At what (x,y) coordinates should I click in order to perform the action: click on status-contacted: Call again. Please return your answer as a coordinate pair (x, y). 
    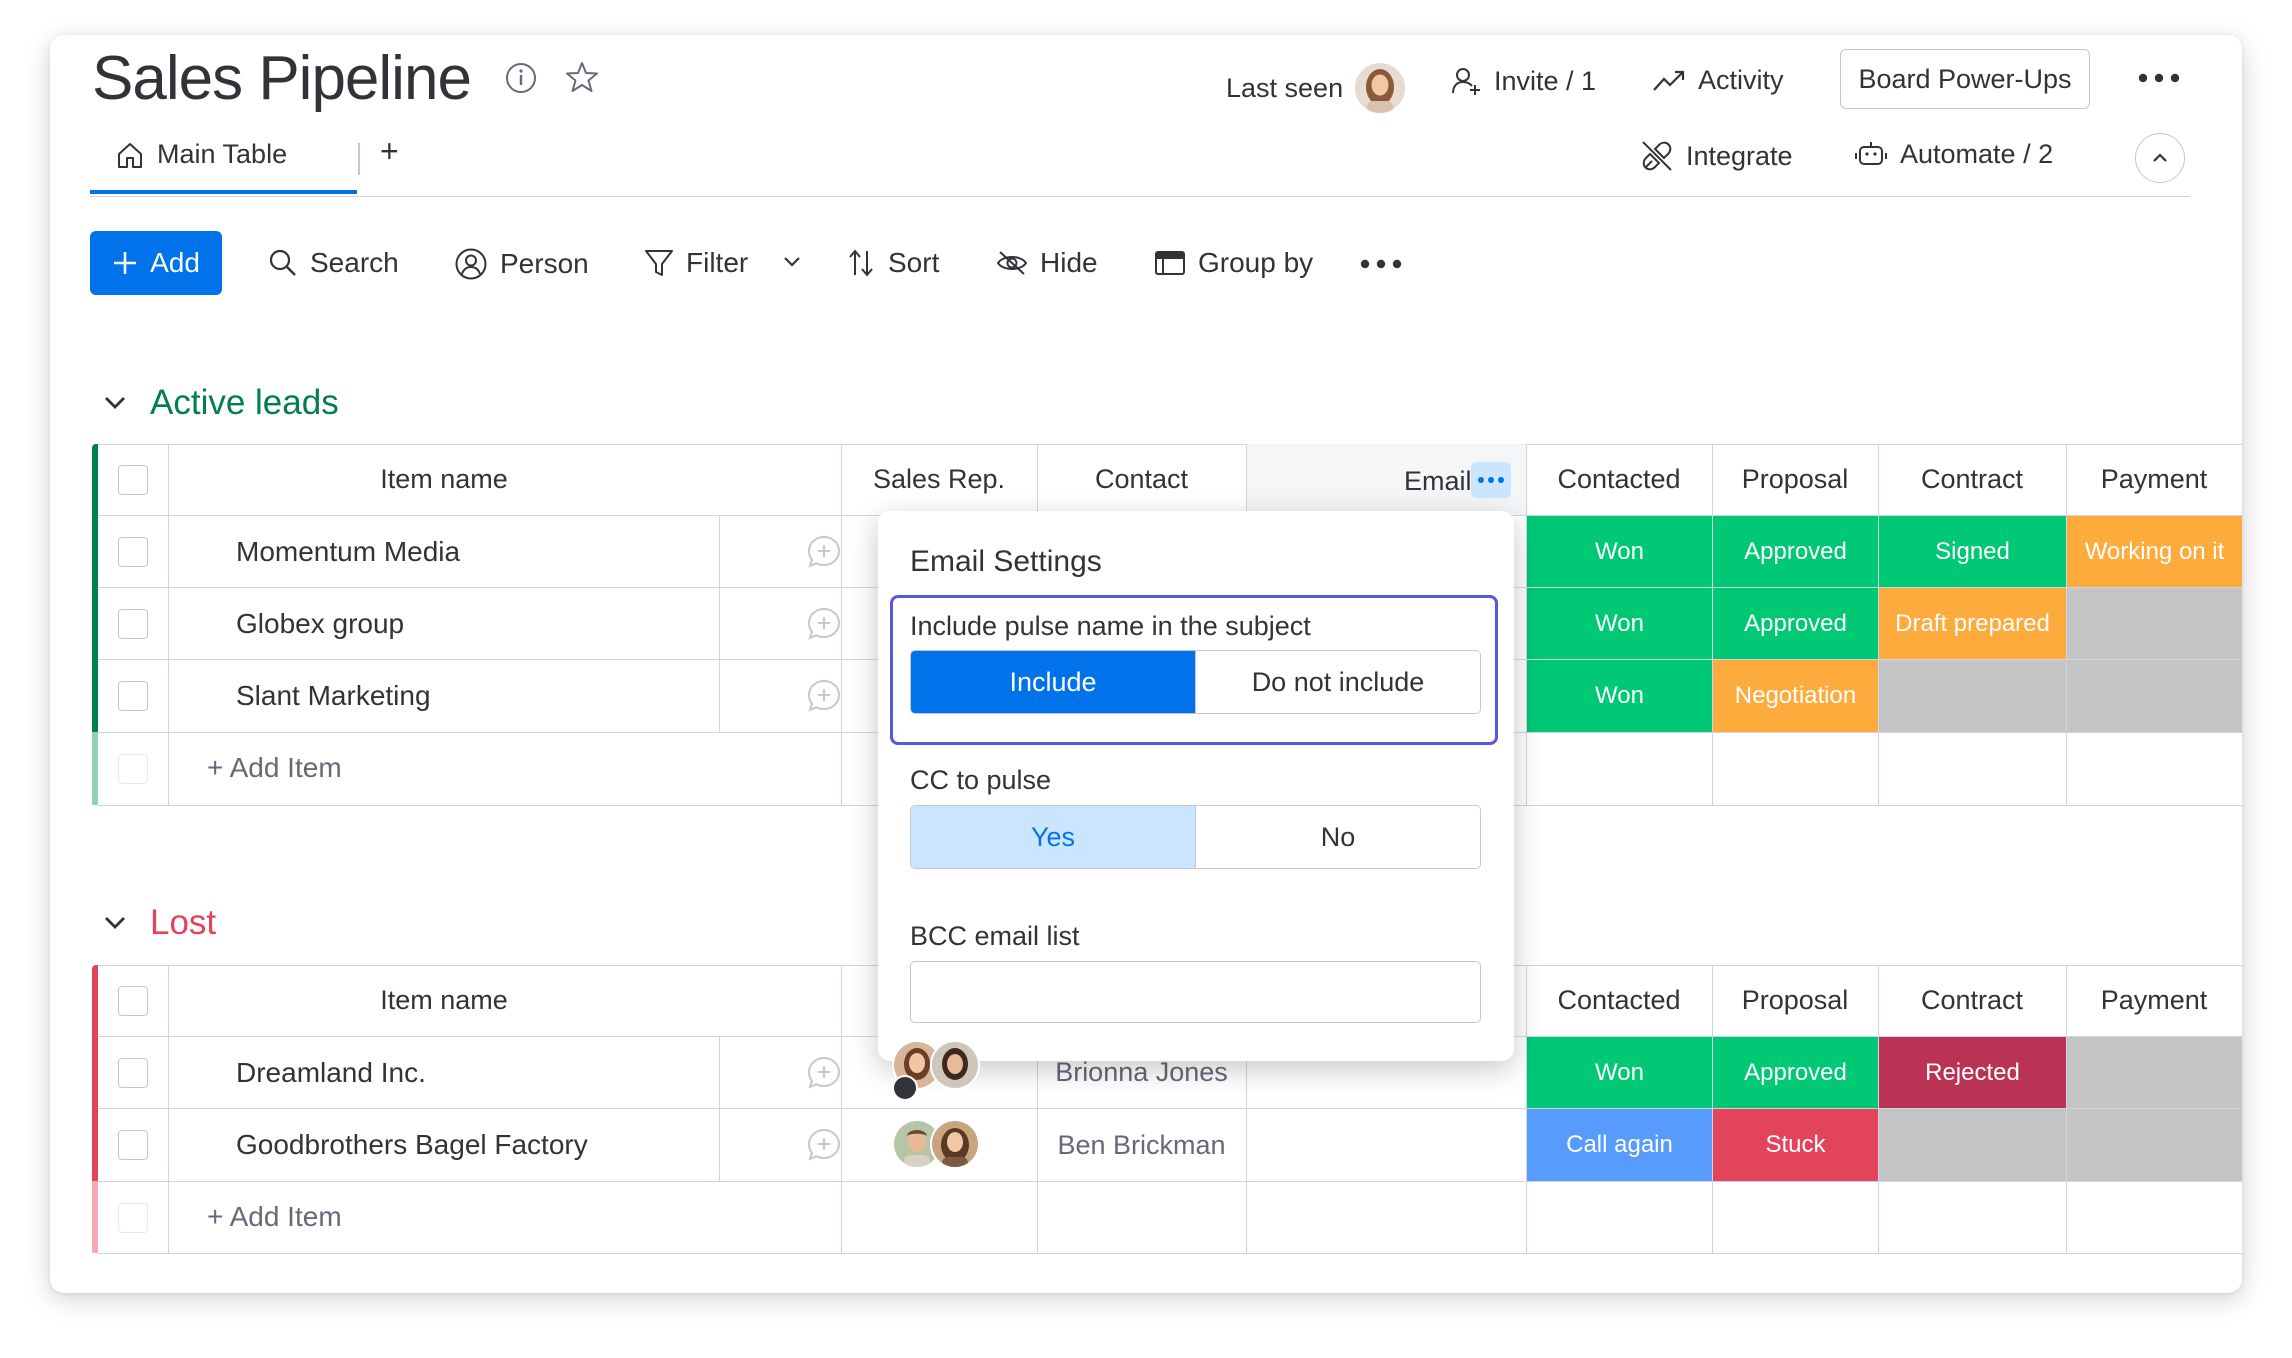
    Looking at the image, I should click on (1619, 1145).